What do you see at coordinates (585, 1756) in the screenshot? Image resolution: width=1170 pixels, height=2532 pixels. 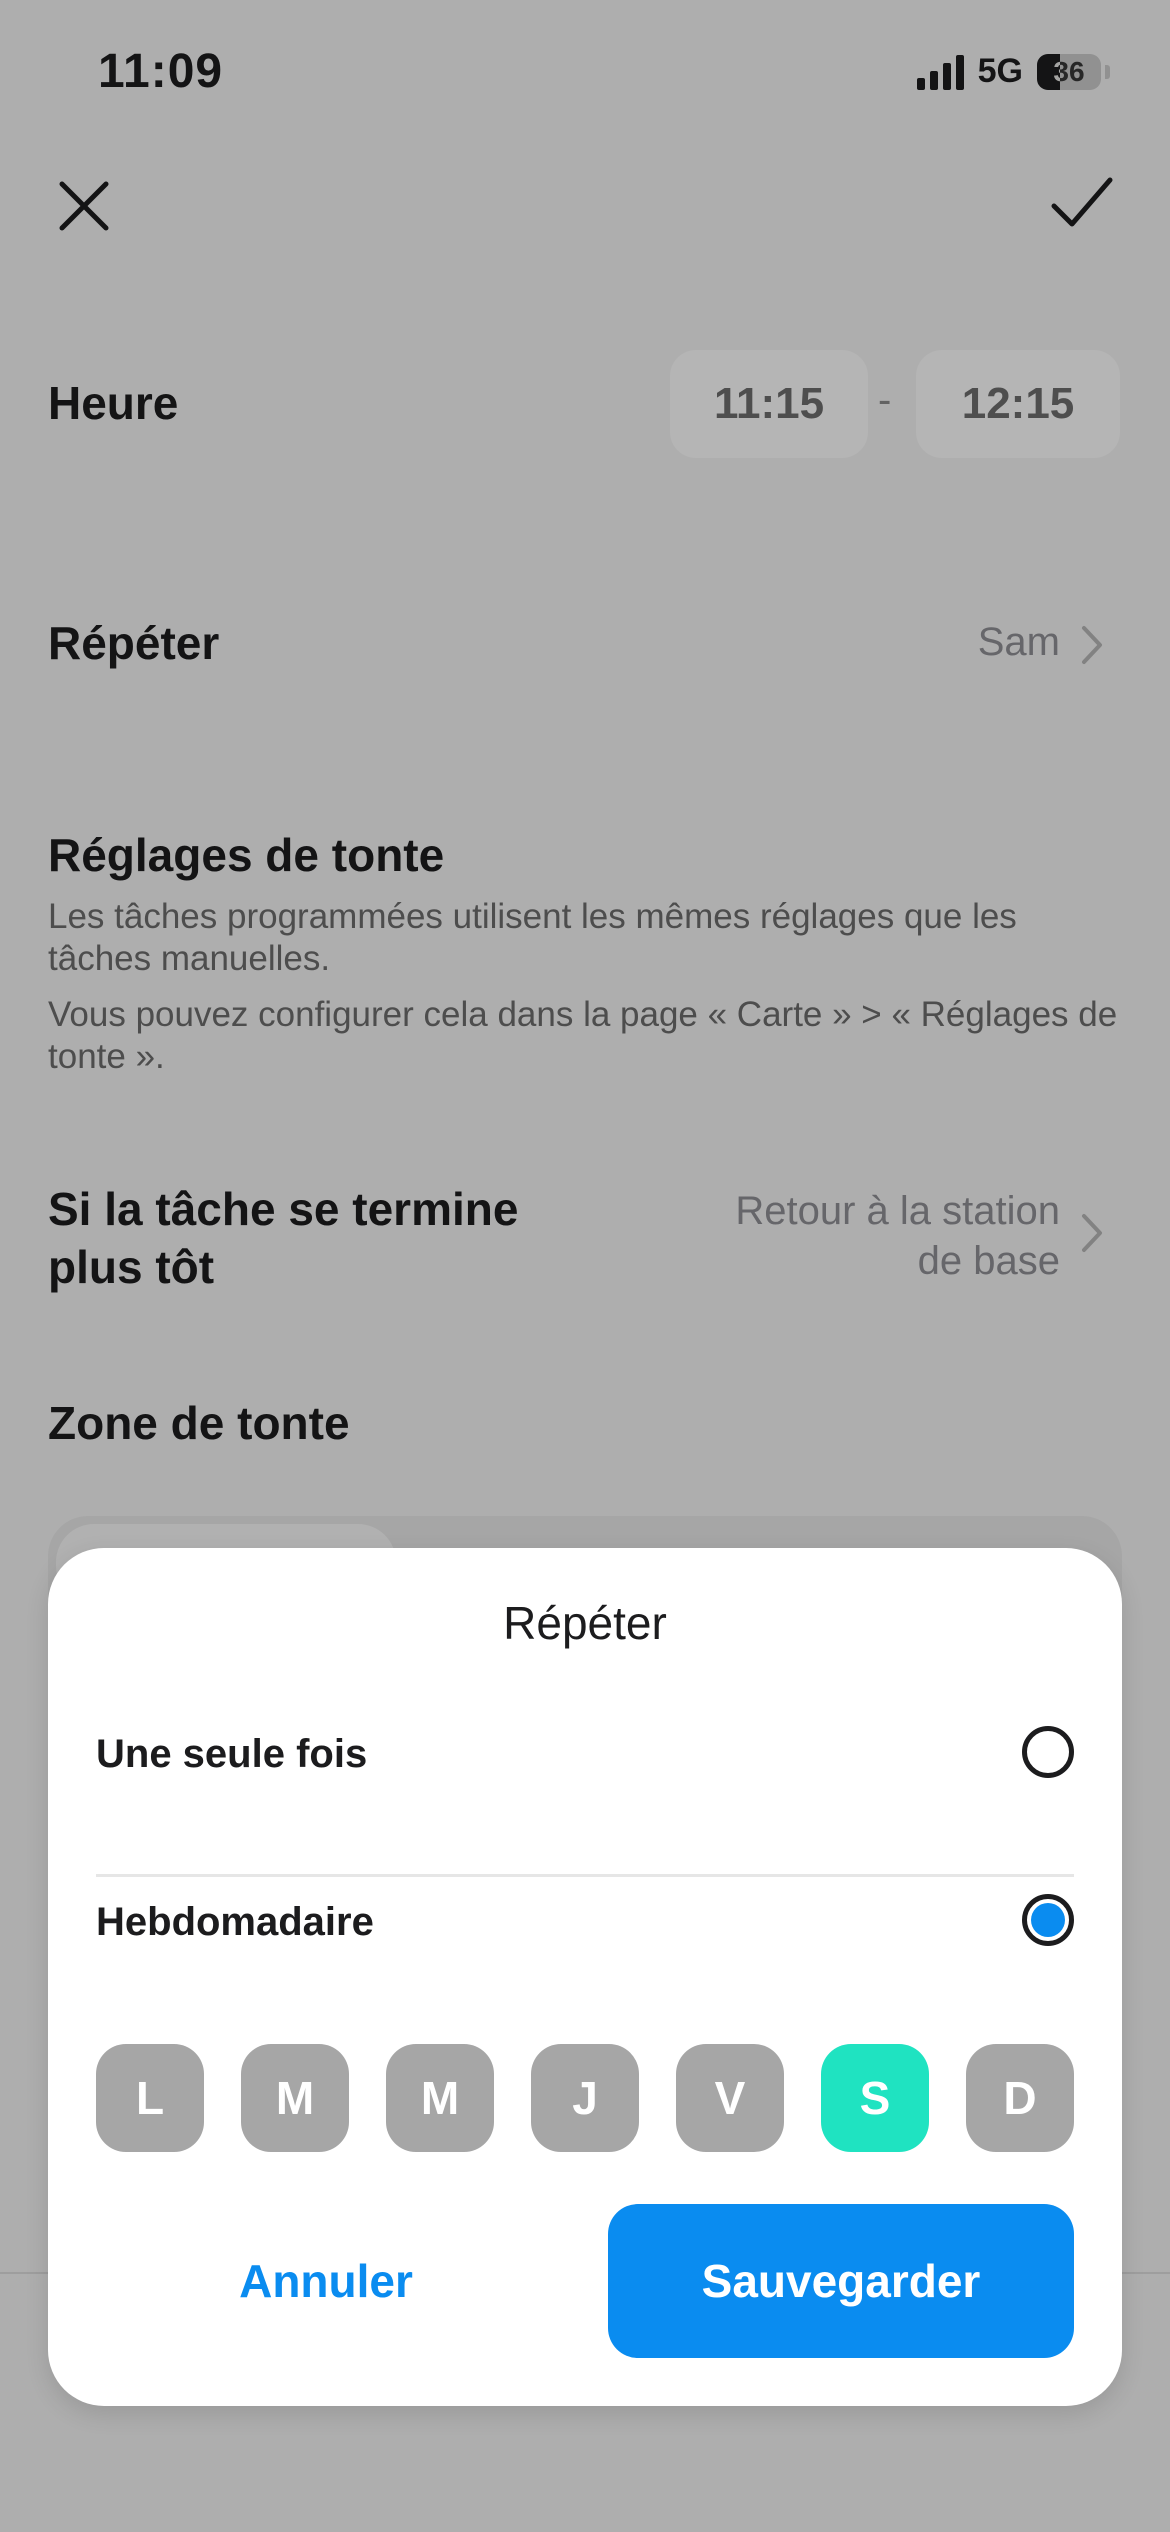 I see `option-once: Une seule fois` at bounding box center [585, 1756].